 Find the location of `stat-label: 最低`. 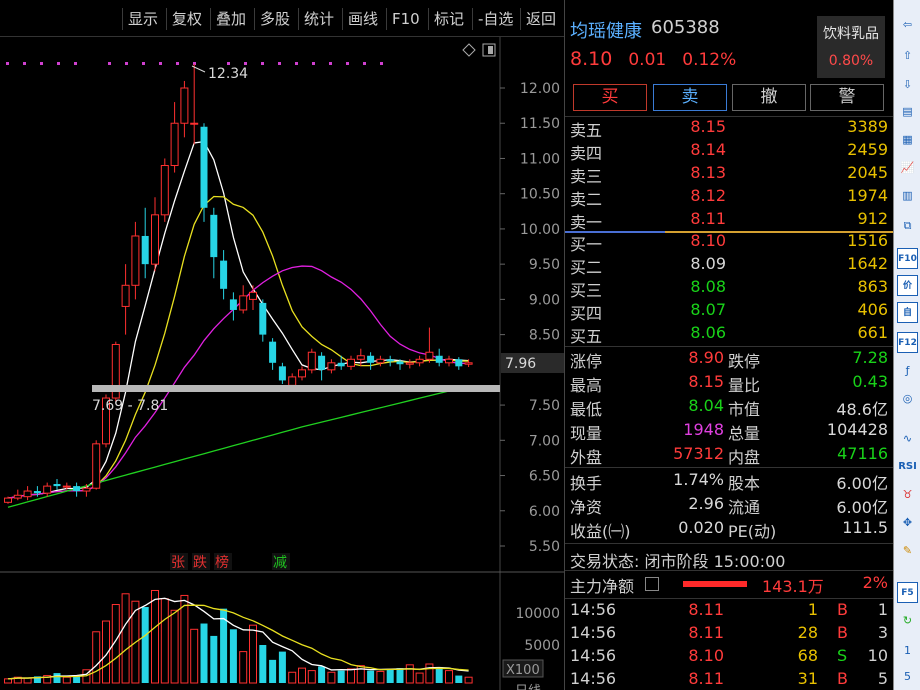

stat-label: 最低 is located at coordinates (586, 409).